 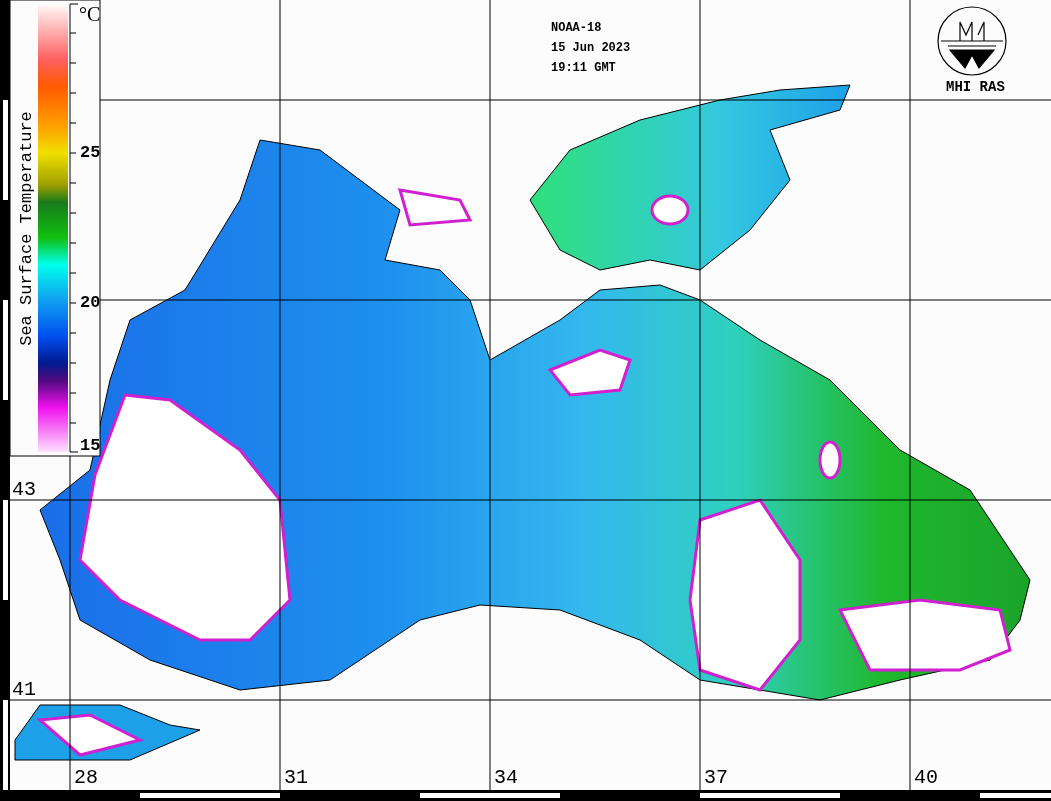 I want to click on date-label: 15 Jun 2023, so click(x=591, y=48).